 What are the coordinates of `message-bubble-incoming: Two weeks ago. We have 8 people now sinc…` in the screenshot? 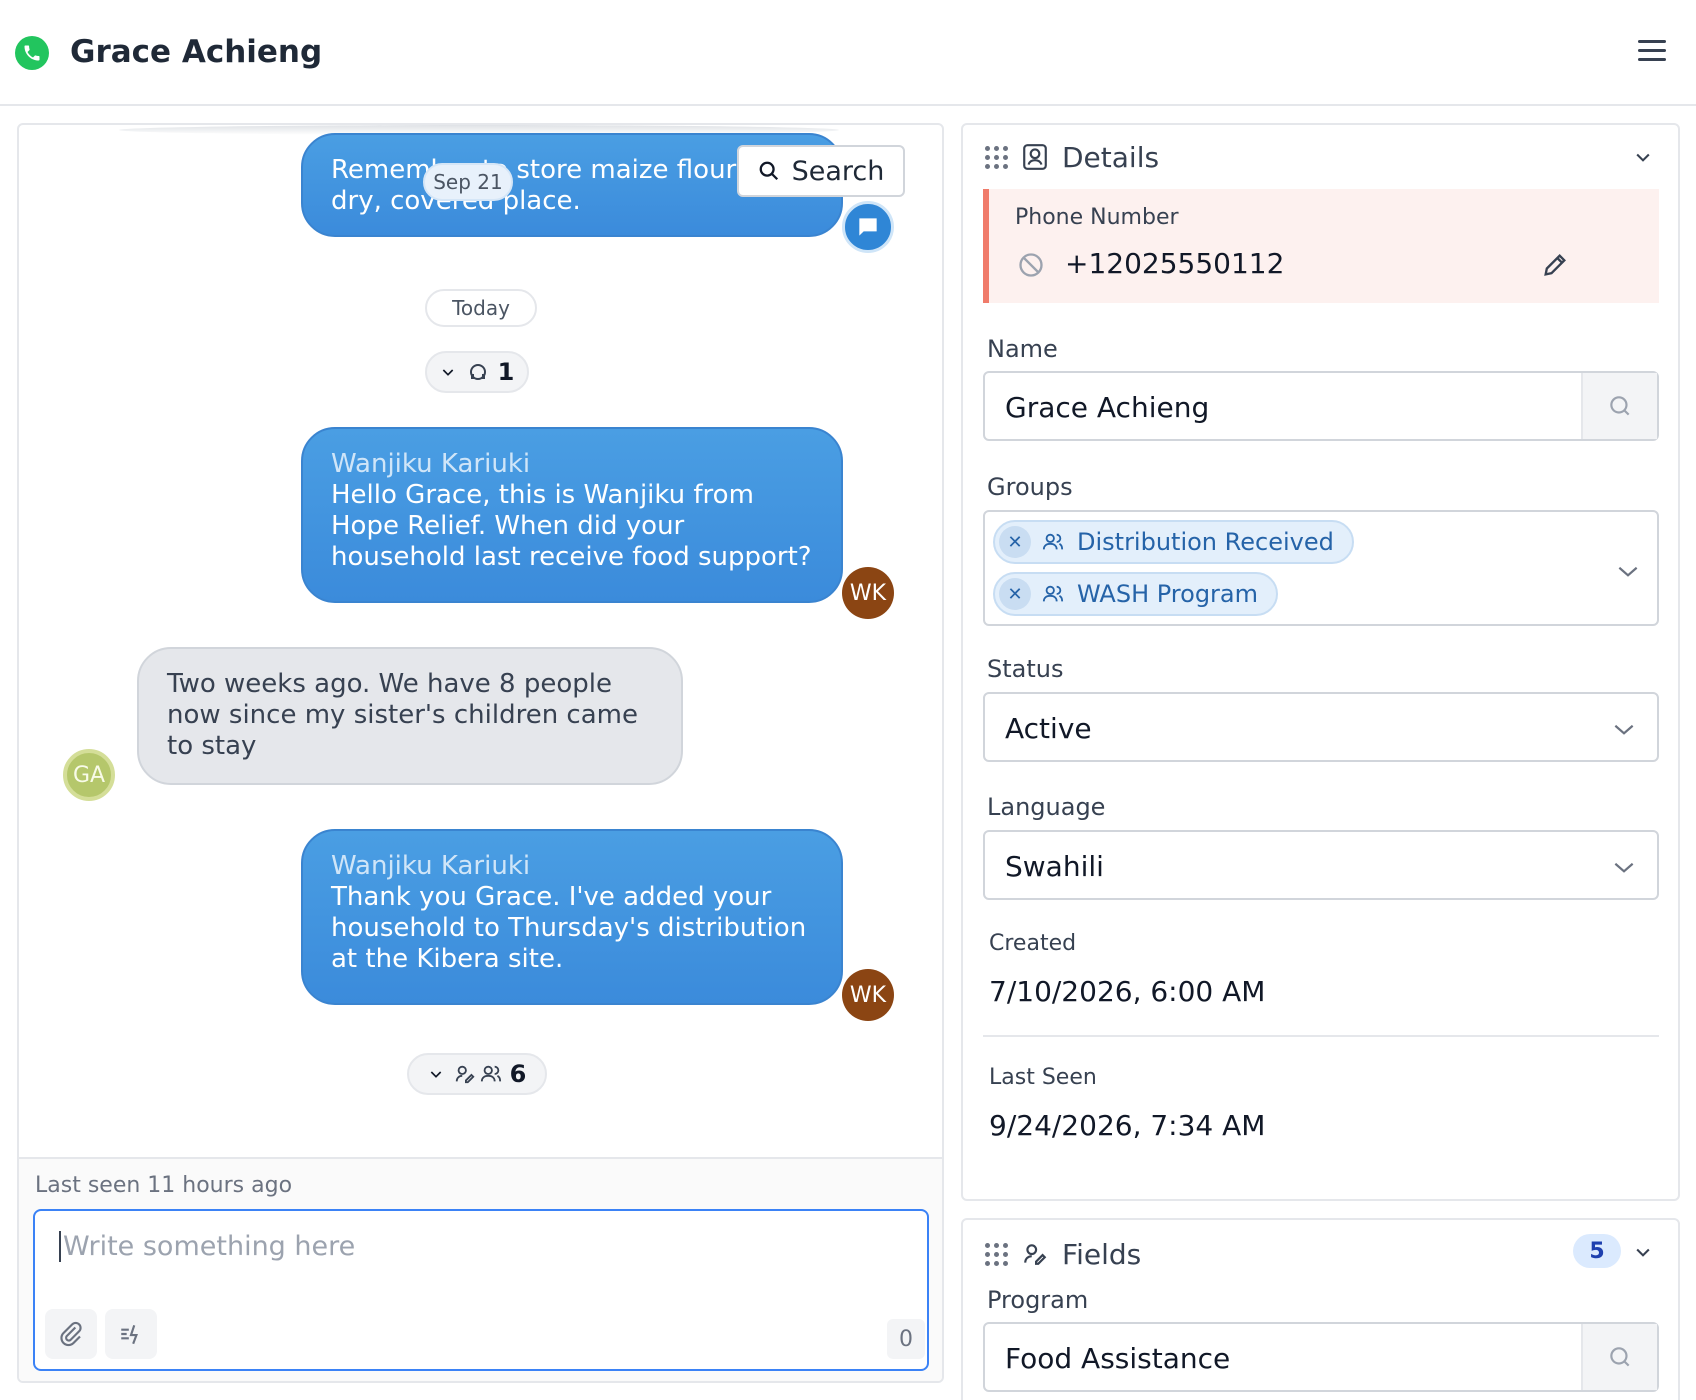 It's located at (410, 716).